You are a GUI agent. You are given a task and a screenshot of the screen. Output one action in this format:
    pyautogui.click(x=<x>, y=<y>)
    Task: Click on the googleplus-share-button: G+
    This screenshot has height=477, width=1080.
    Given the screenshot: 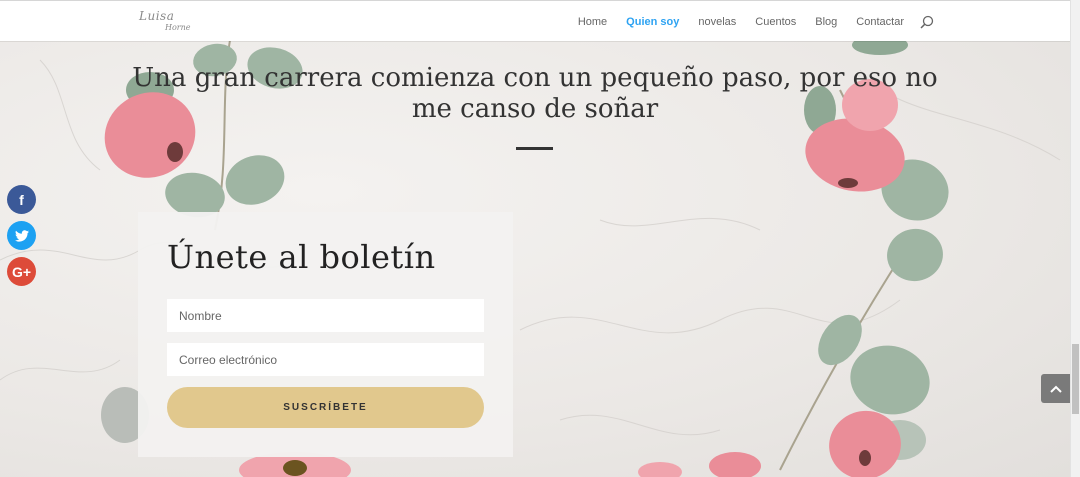 What is the action you would take?
    pyautogui.click(x=21, y=271)
    